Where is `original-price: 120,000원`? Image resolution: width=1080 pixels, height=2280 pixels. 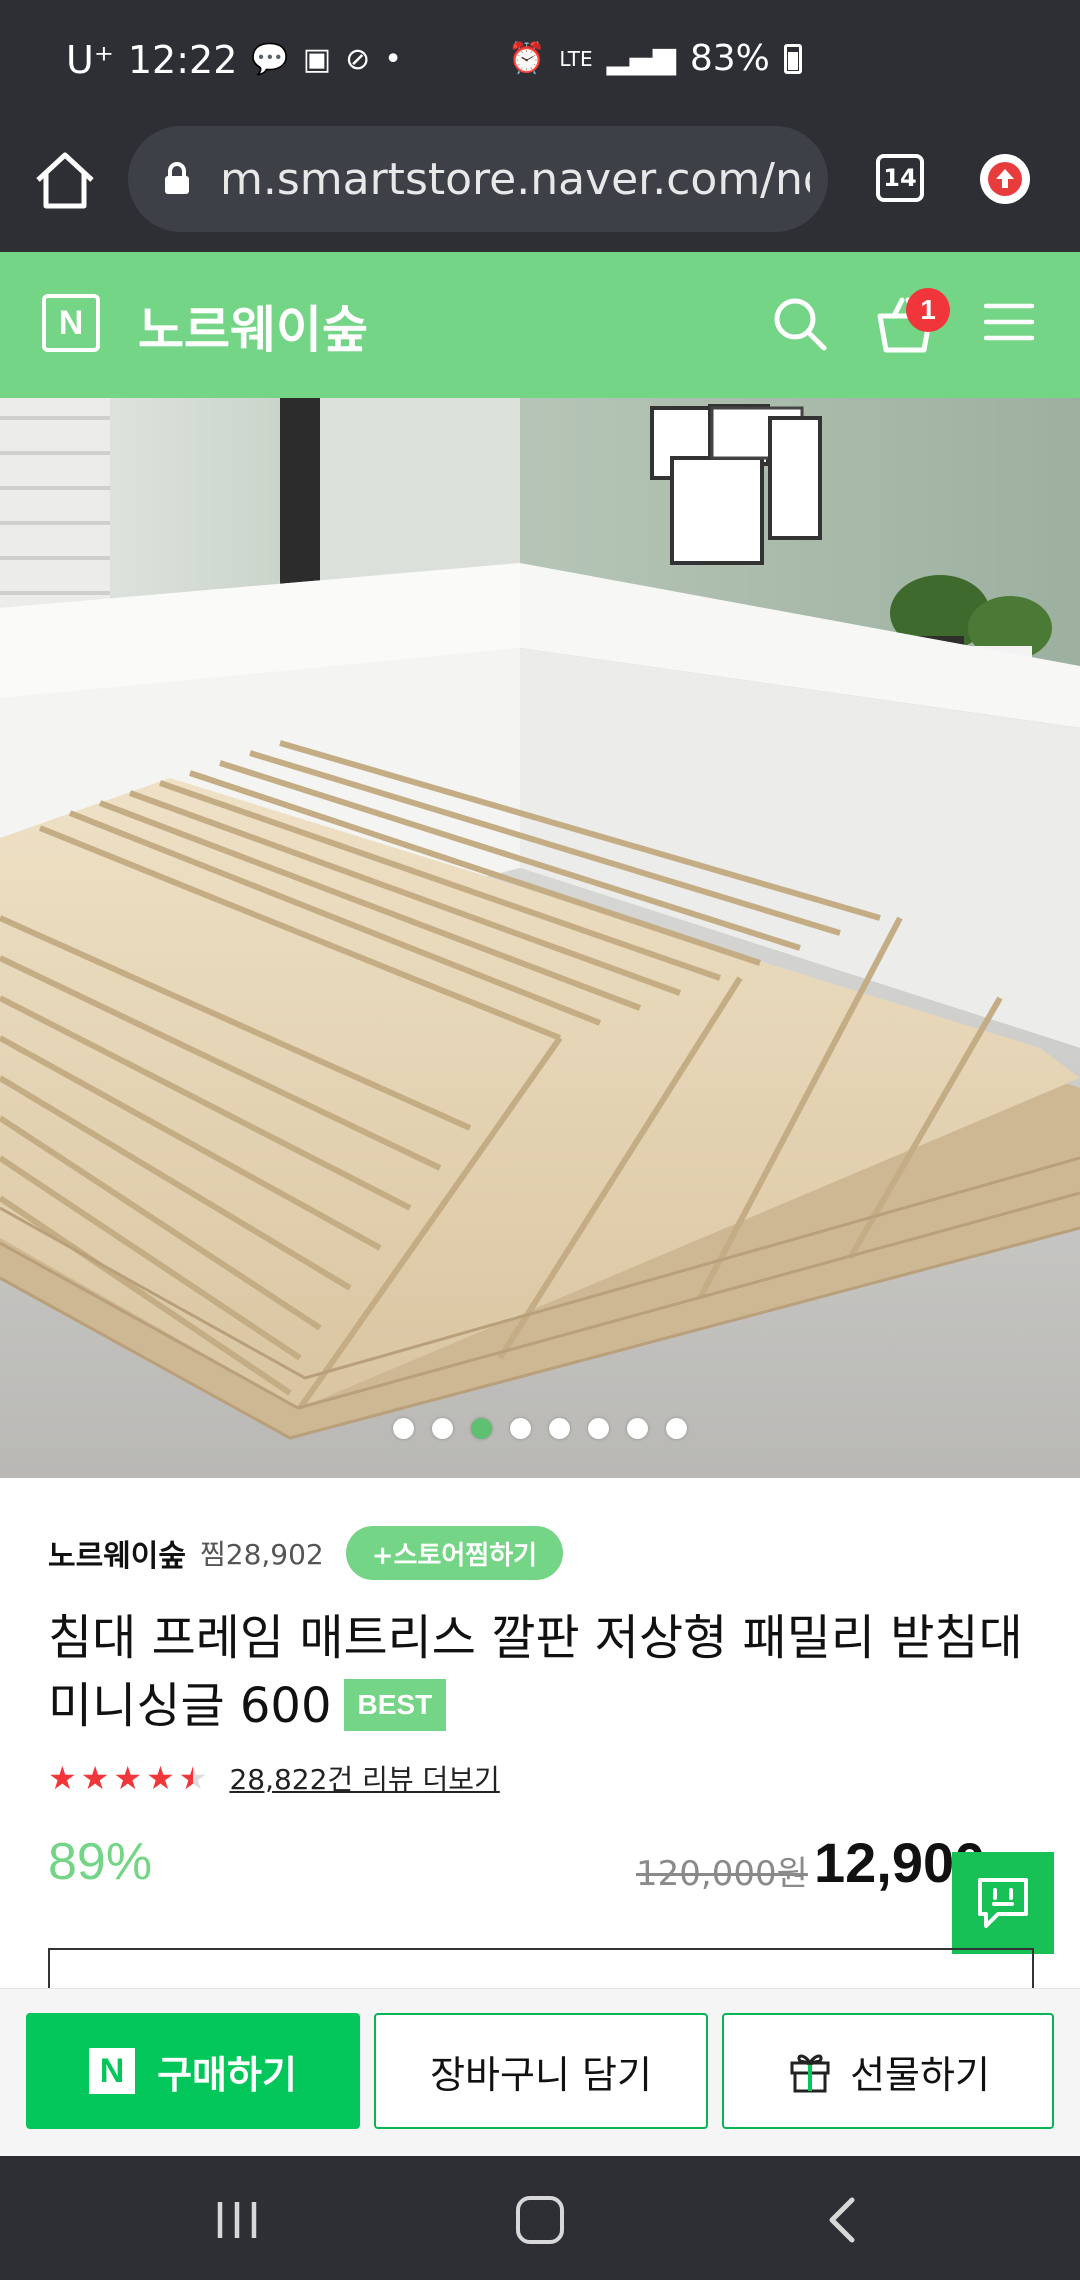 original-price: 120,000원 is located at coordinates (722, 1874).